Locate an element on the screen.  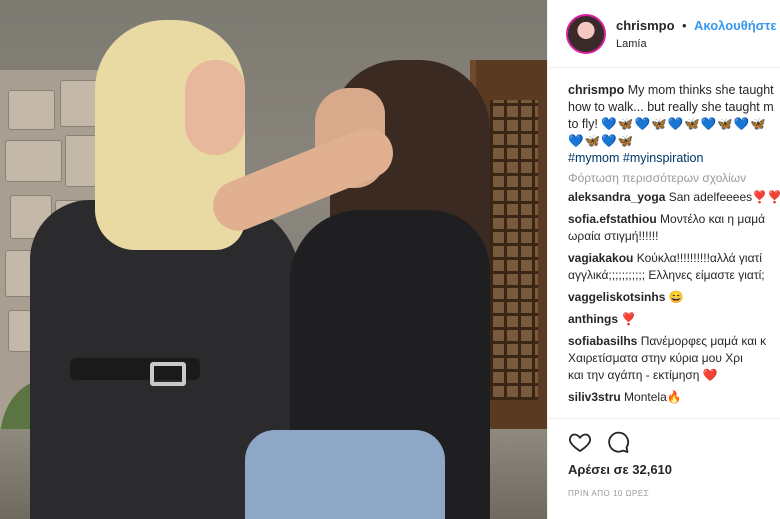
comment-username: sofia.efstathiou is located at coordinates (612, 219).